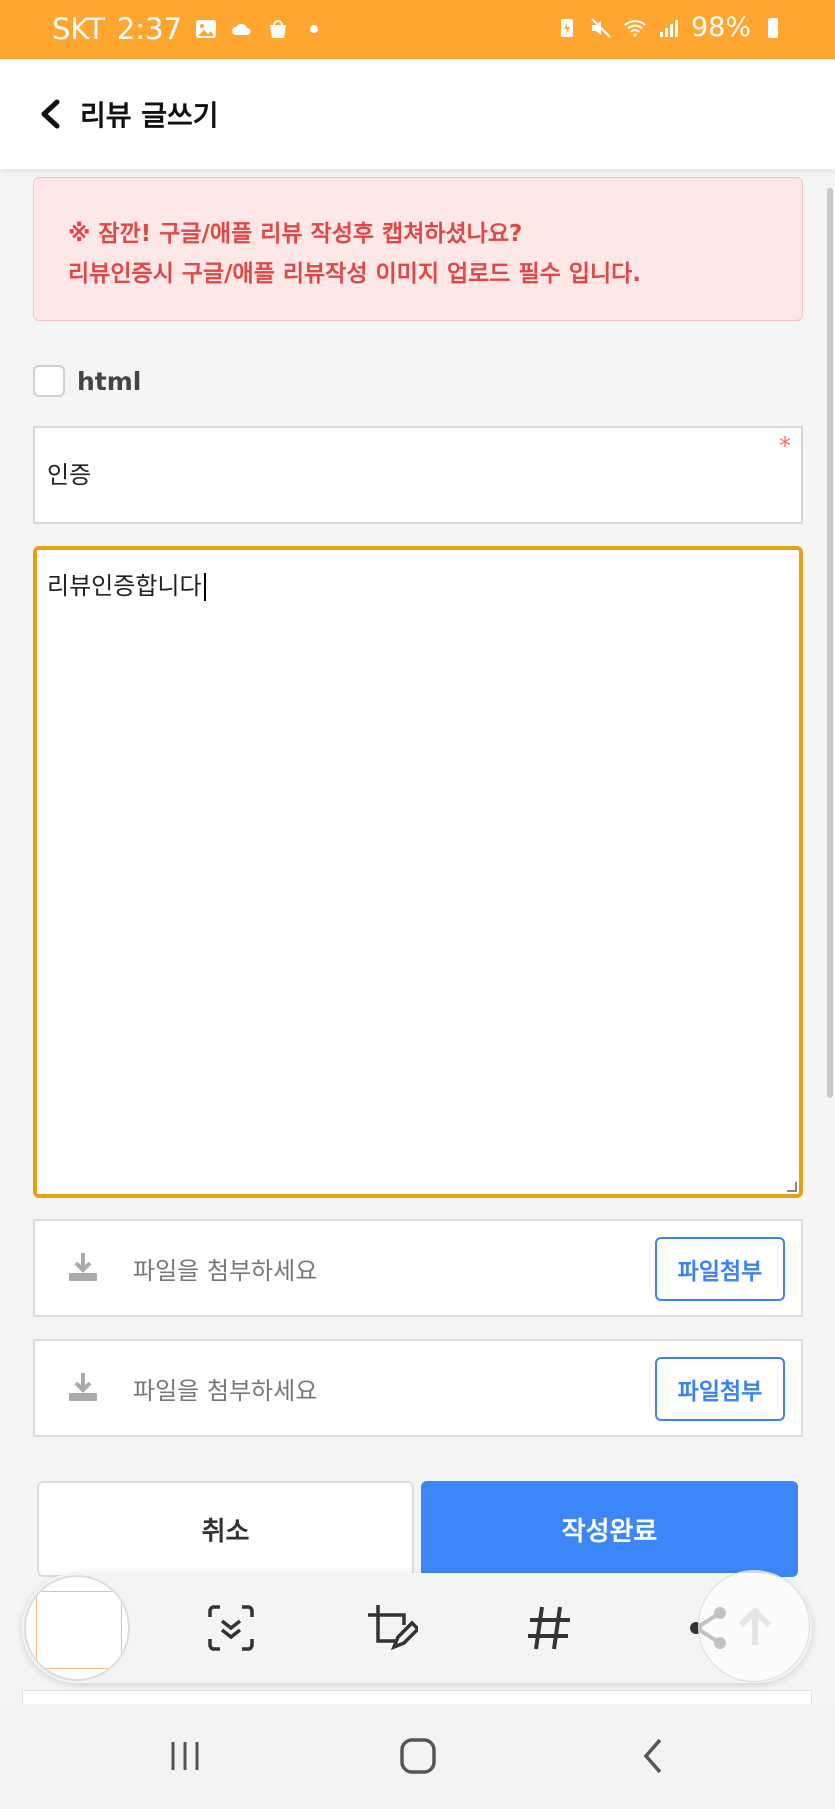 This screenshot has width=835, height=1809. Describe the element at coordinates (225, 1529) in the screenshot. I see `cancel-button: 취소` at that location.